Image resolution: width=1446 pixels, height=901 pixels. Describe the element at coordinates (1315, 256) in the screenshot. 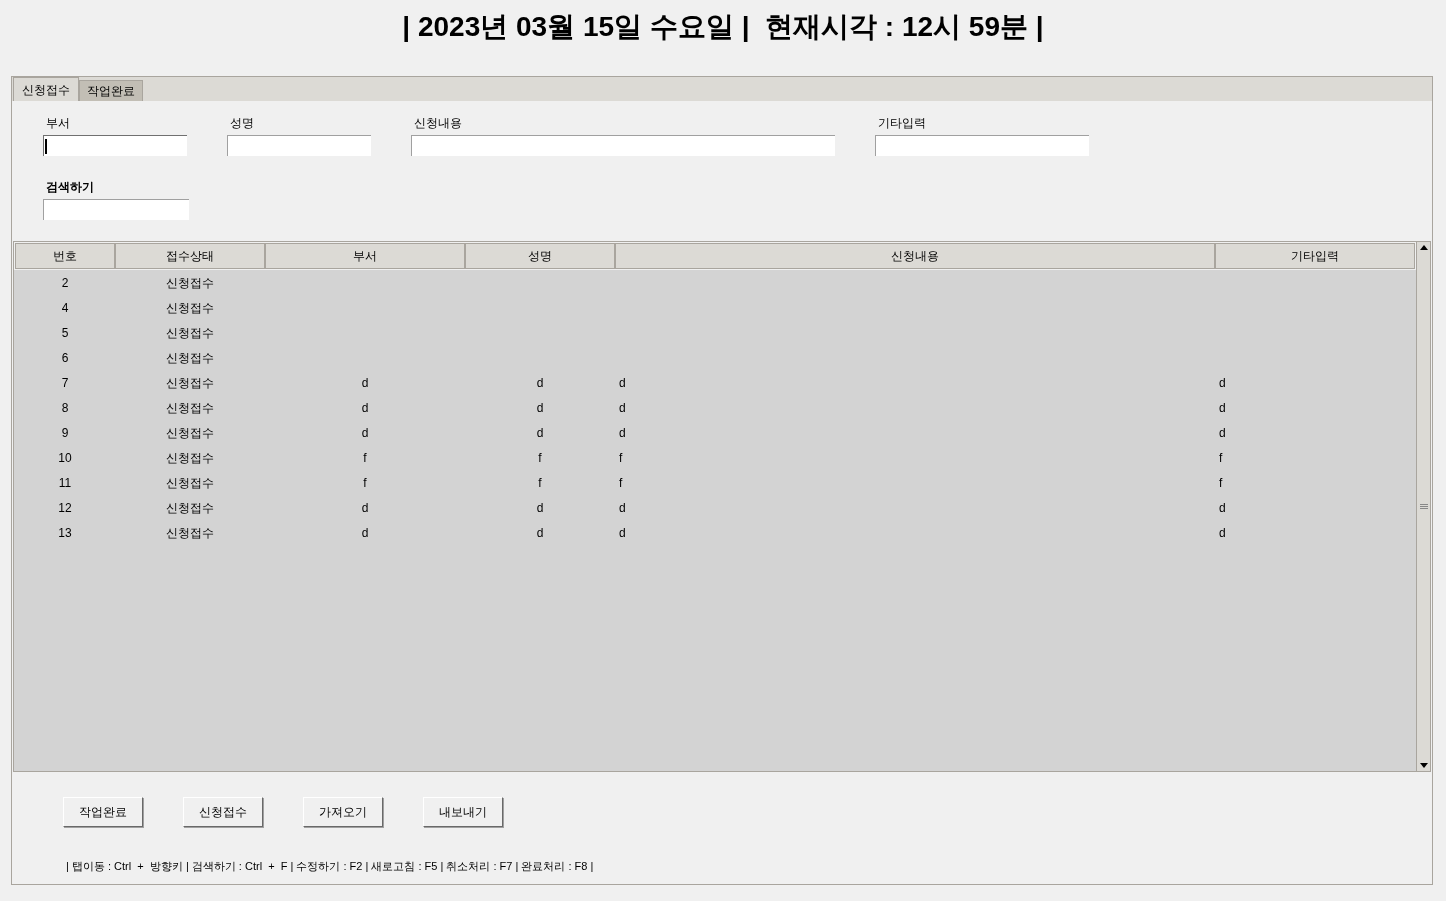

I see `column-header: 기타입력` at that location.